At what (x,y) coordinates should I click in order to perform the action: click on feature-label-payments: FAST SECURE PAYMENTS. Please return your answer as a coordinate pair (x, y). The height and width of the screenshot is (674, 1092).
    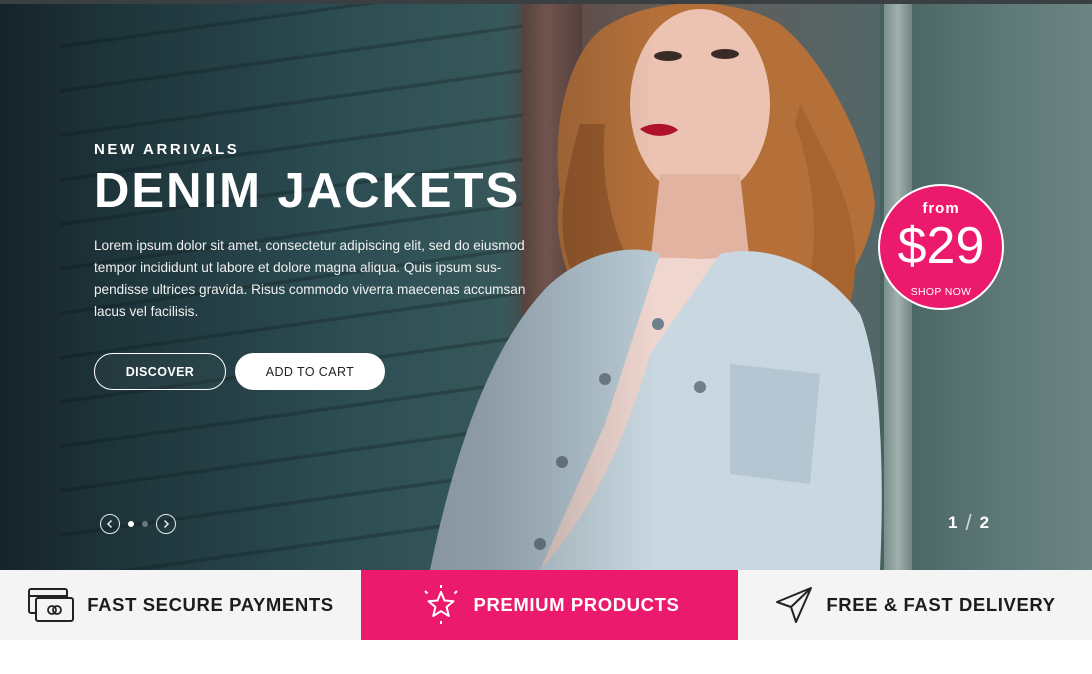
    Looking at the image, I should click on (210, 604).